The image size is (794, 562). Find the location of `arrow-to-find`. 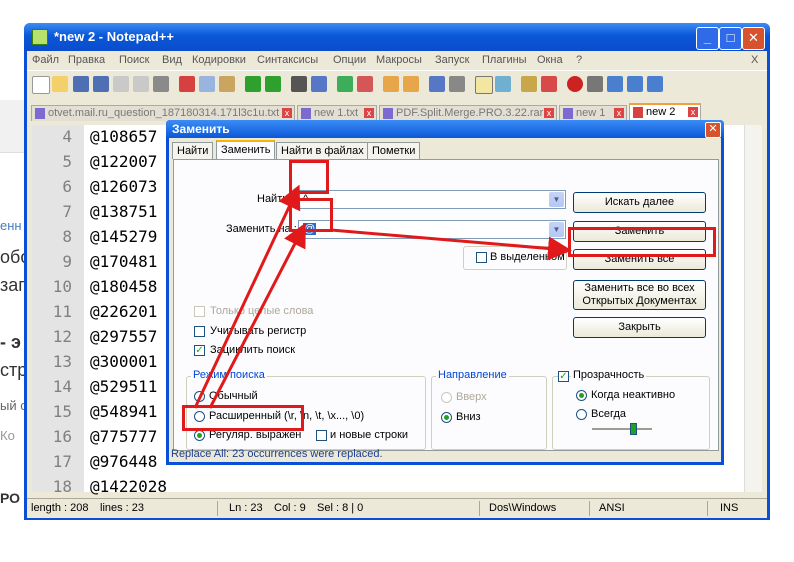

arrow-to-find is located at coordinates (247, 296).